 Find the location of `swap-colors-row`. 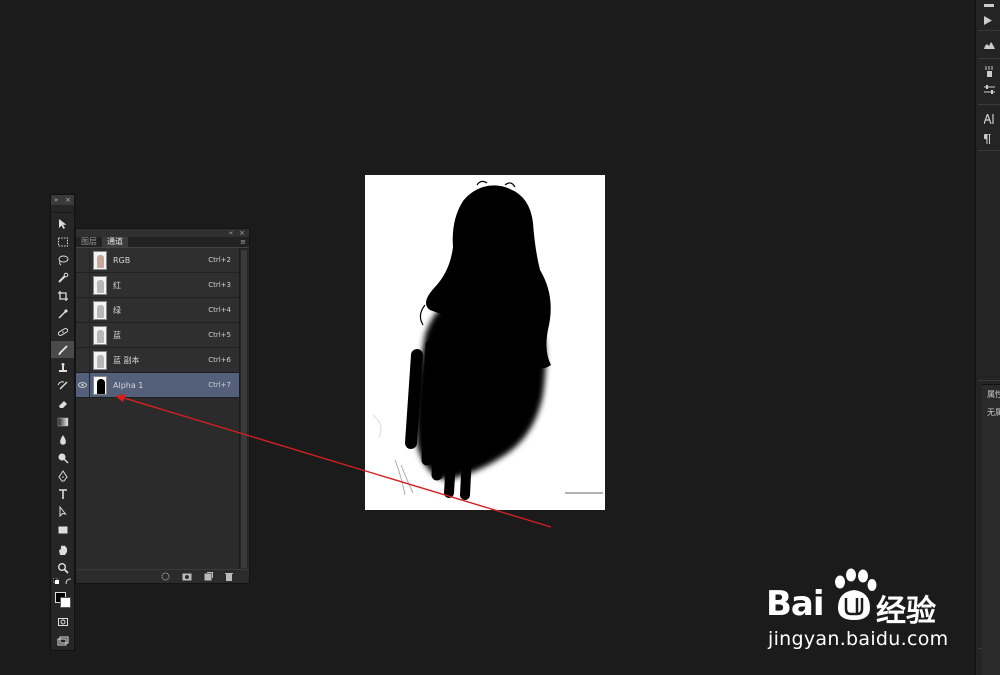

swap-colors-row is located at coordinates (62, 581).